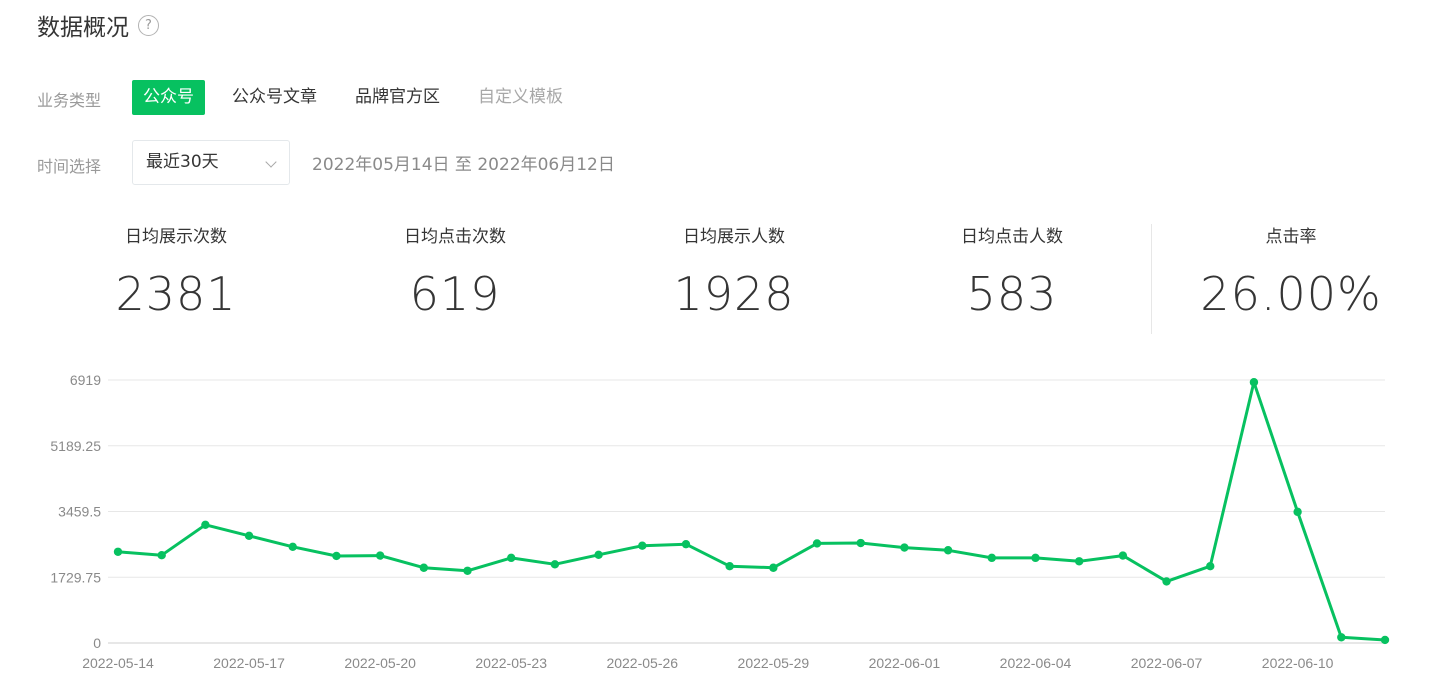  I want to click on tab-gongzhonghao: 公众号, so click(168, 97).